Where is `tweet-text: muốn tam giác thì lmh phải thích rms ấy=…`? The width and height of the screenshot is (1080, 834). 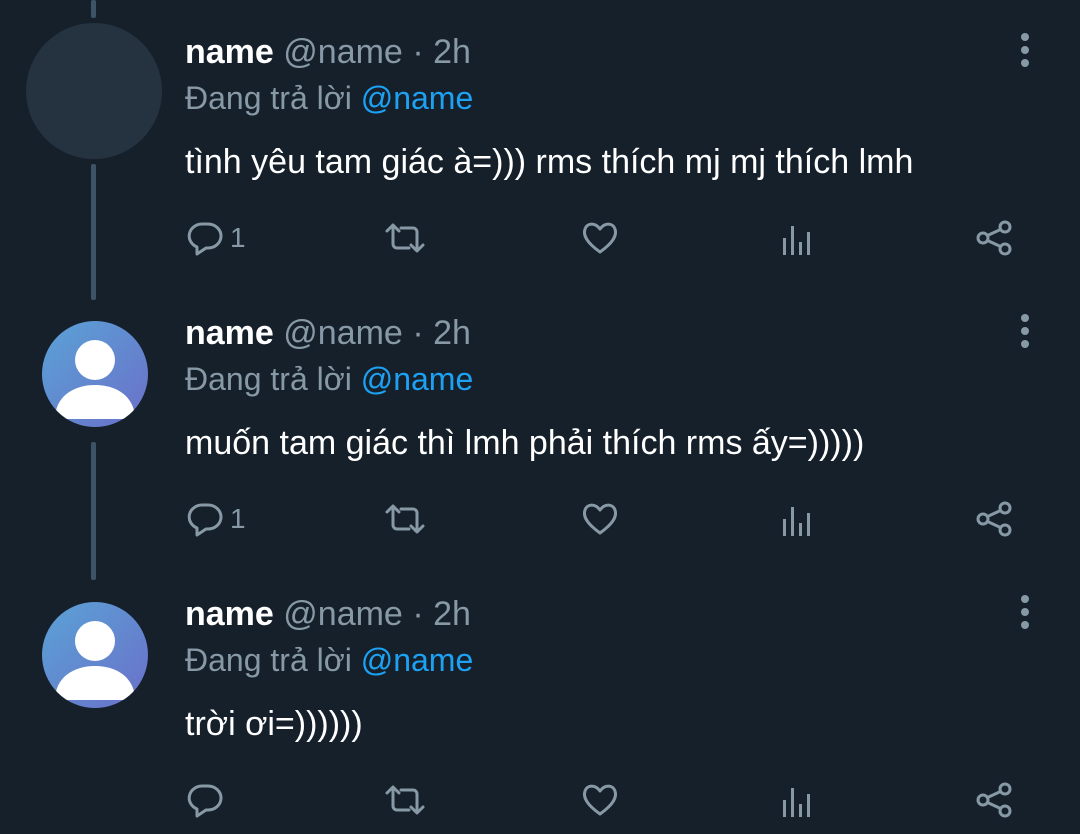 tweet-text: muốn tam giác thì lmh phải thích rms ấy=… is located at coordinates (525, 443).